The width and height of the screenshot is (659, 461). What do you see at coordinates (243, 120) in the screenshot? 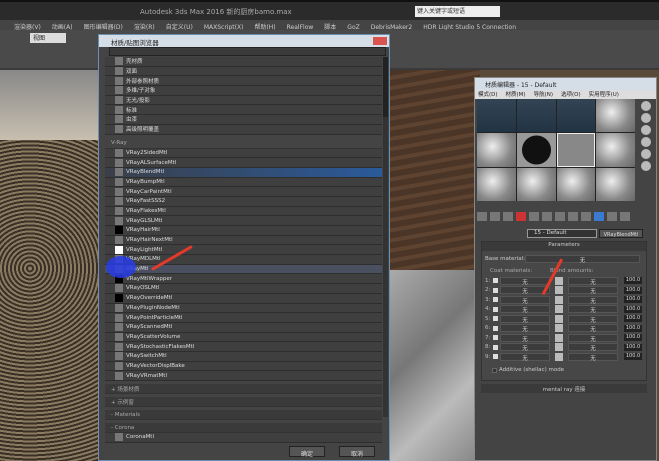
I see `list-item: 虫漆` at bounding box center [243, 120].